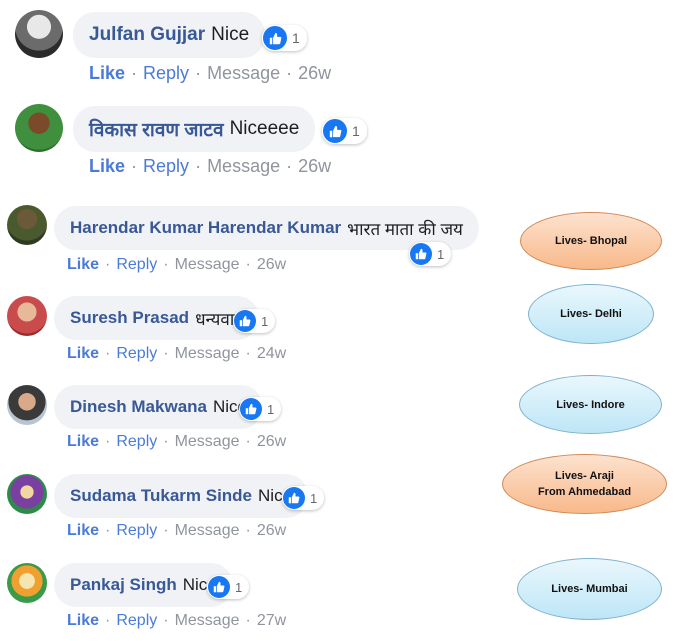  I want to click on comment-bubble: Dinesh Makwana Nice, so click(159, 407).